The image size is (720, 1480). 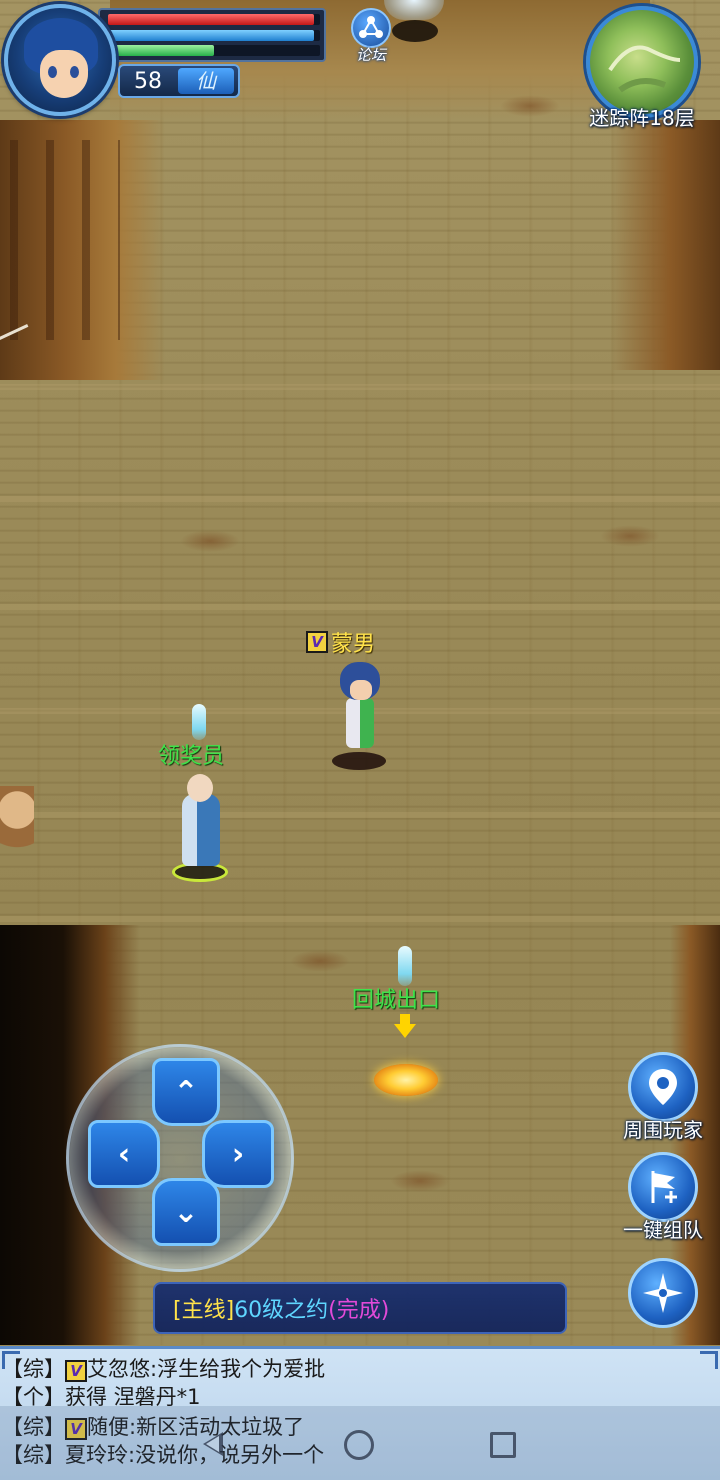 I want to click on forum-network-icon, so click(x=371, y=28).